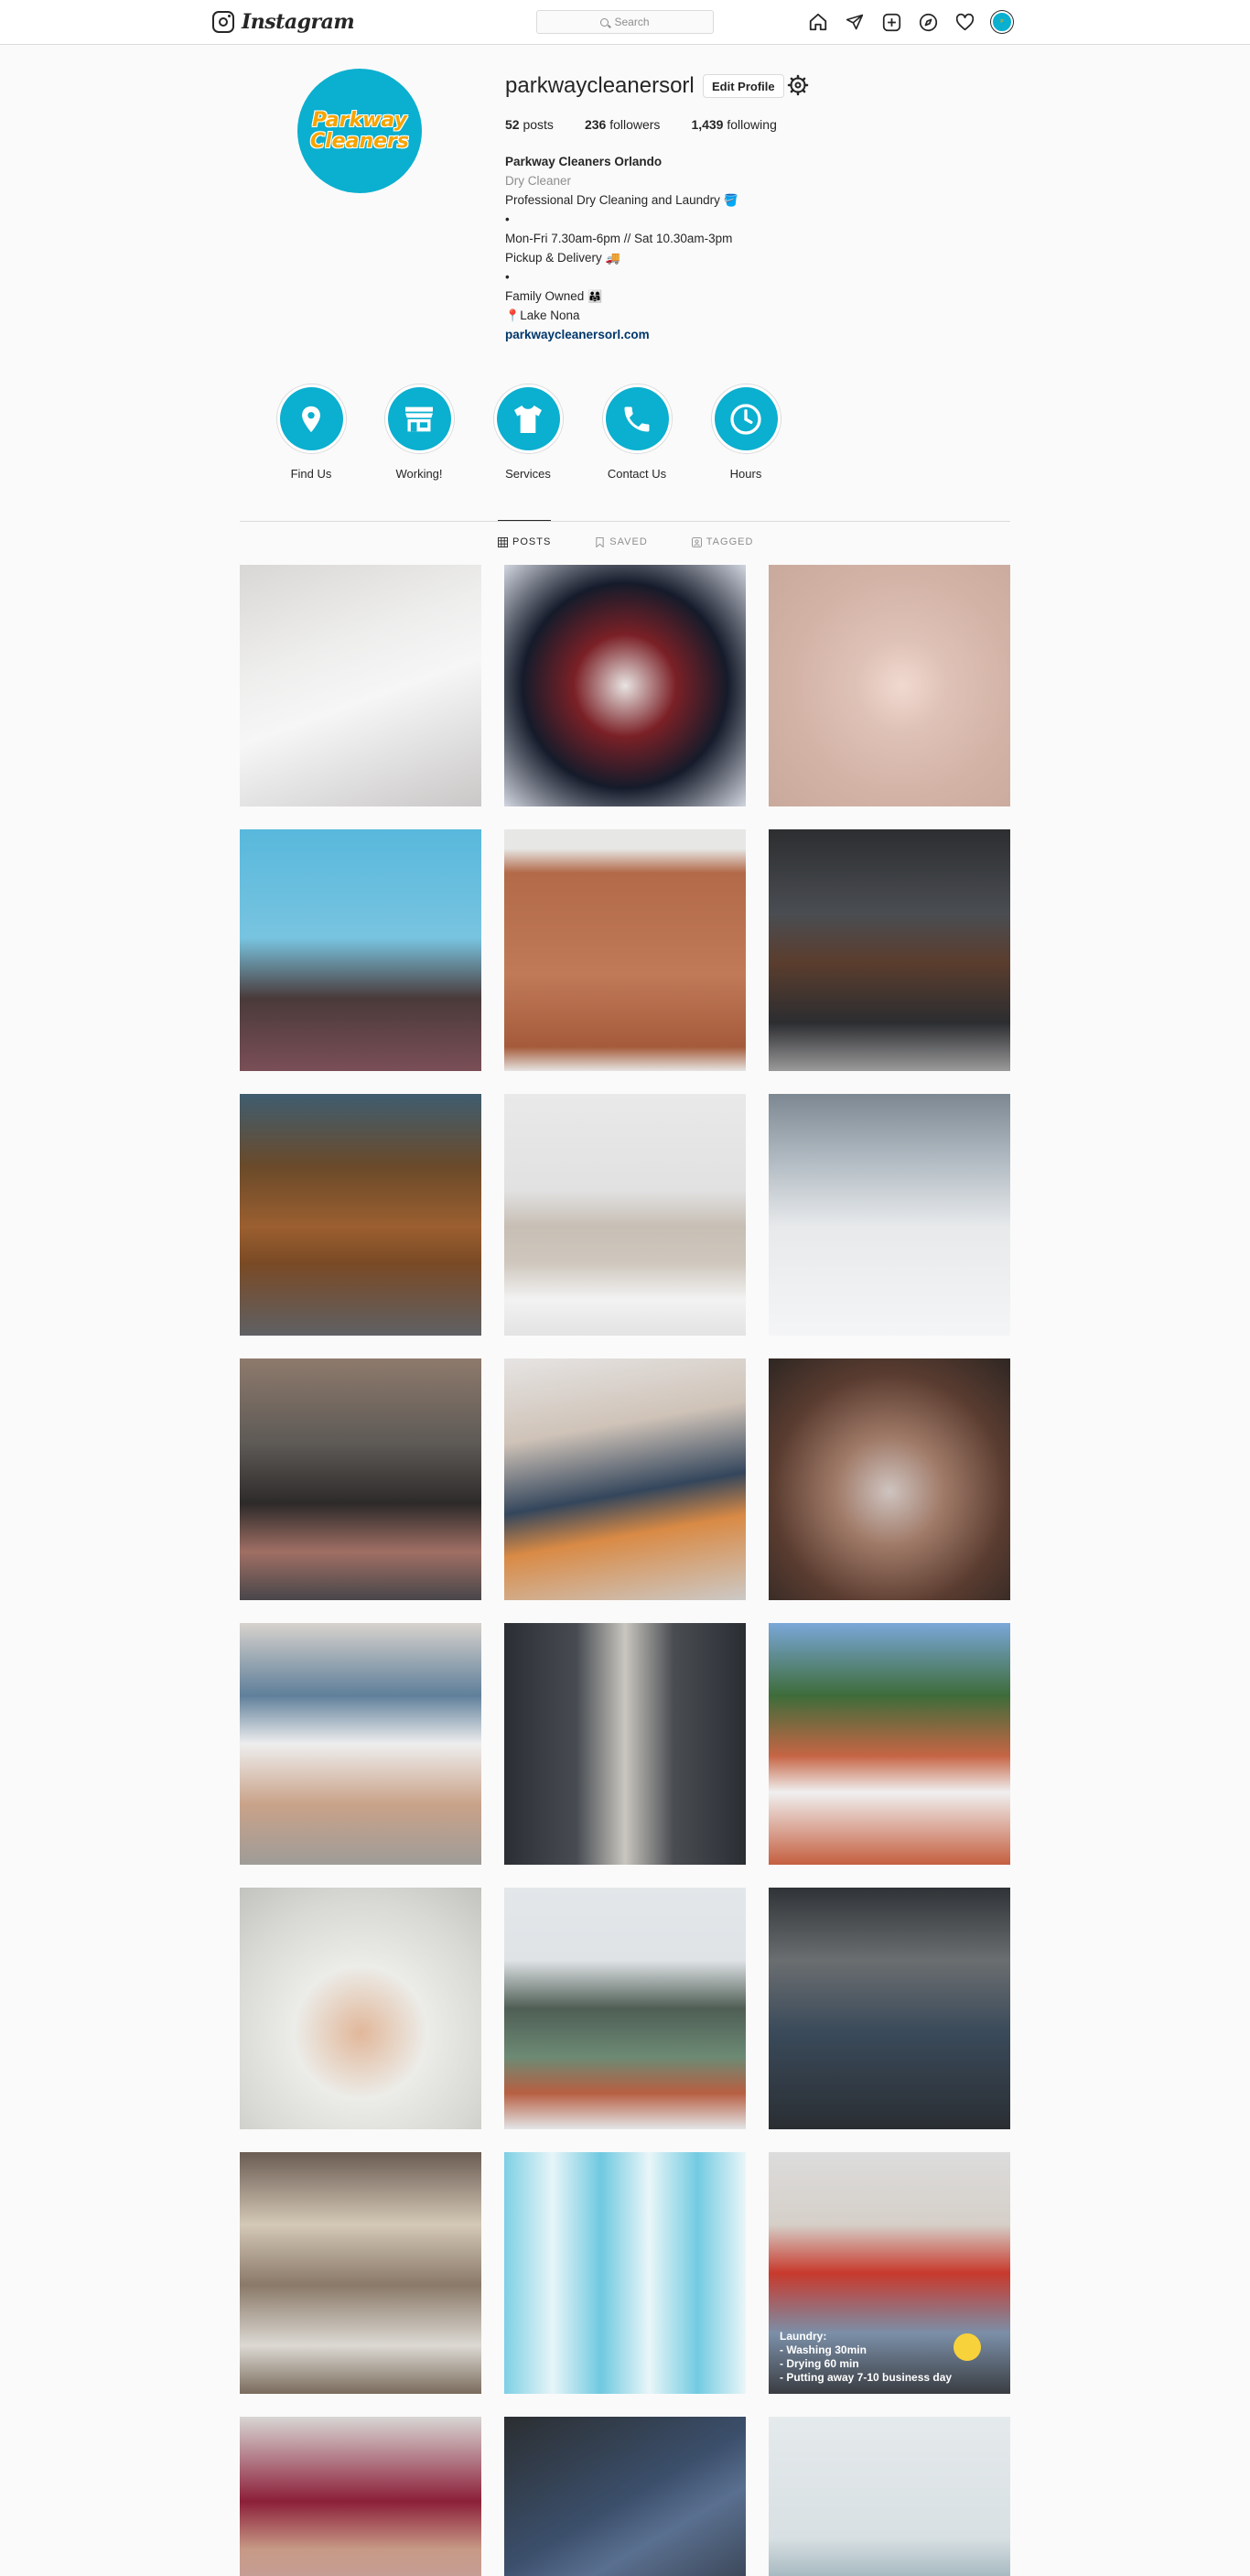  Describe the element at coordinates (311, 474) in the screenshot. I see `highlight-label: Find Us` at that location.